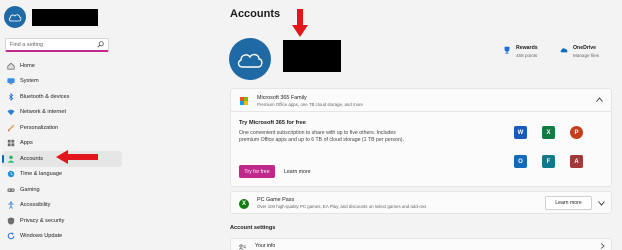  What do you see at coordinates (43, 112) in the screenshot?
I see `sidebar-item-label: Network & internet` at bounding box center [43, 112].